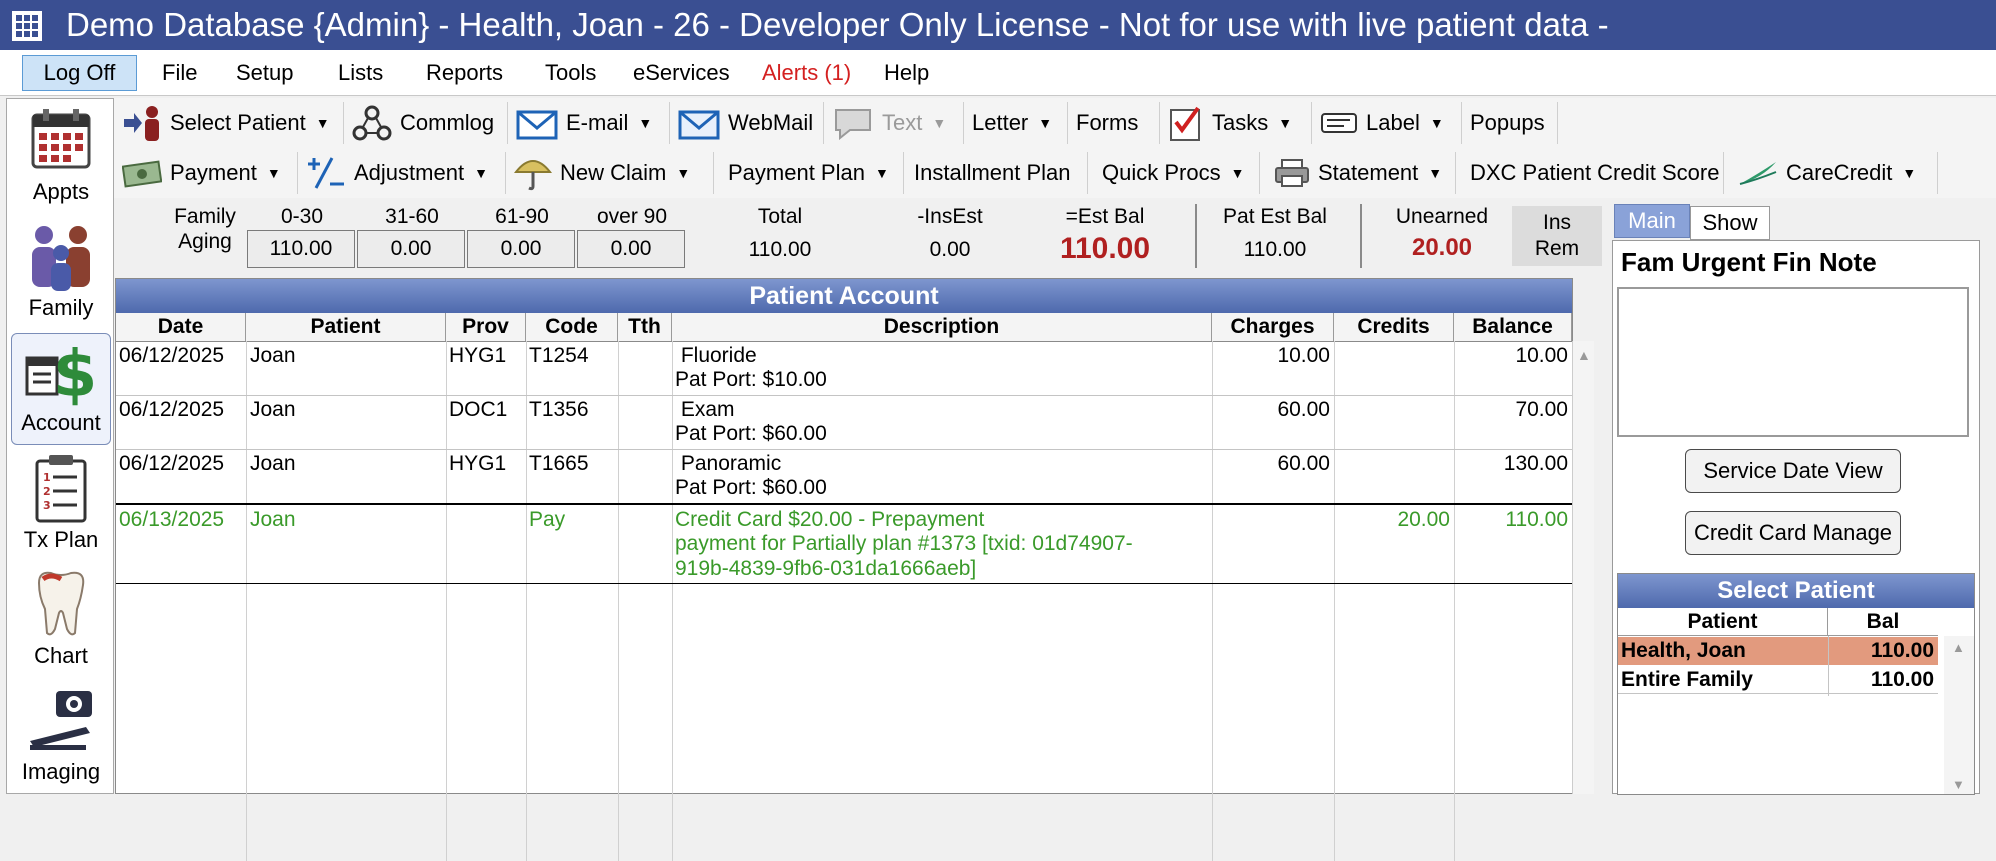 The image size is (1996, 861). What do you see at coordinates (61, 258) in the screenshot?
I see `family-icon` at bounding box center [61, 258].